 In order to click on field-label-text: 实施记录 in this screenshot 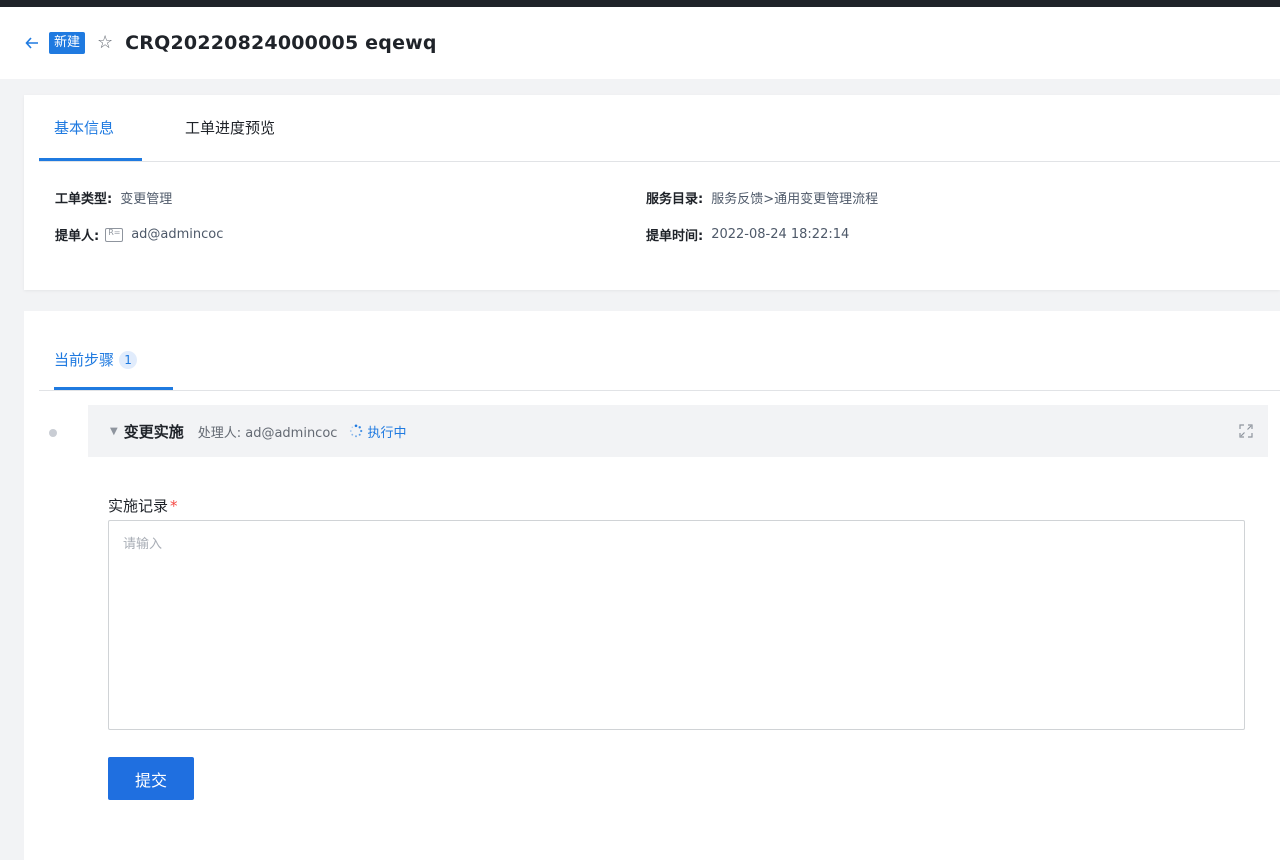, I will do `click(138, 506)`.